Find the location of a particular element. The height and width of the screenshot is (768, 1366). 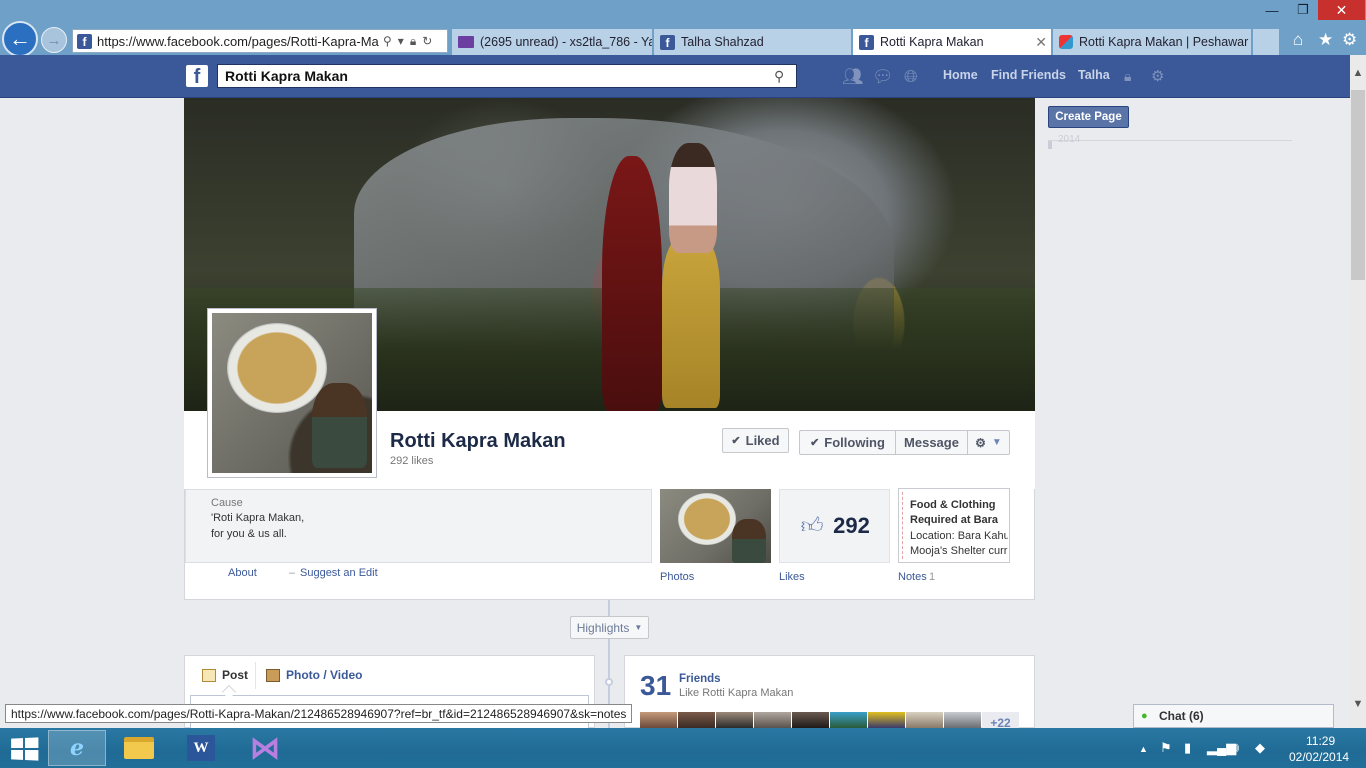

forward-button: → is located at coordinates (54, 40).